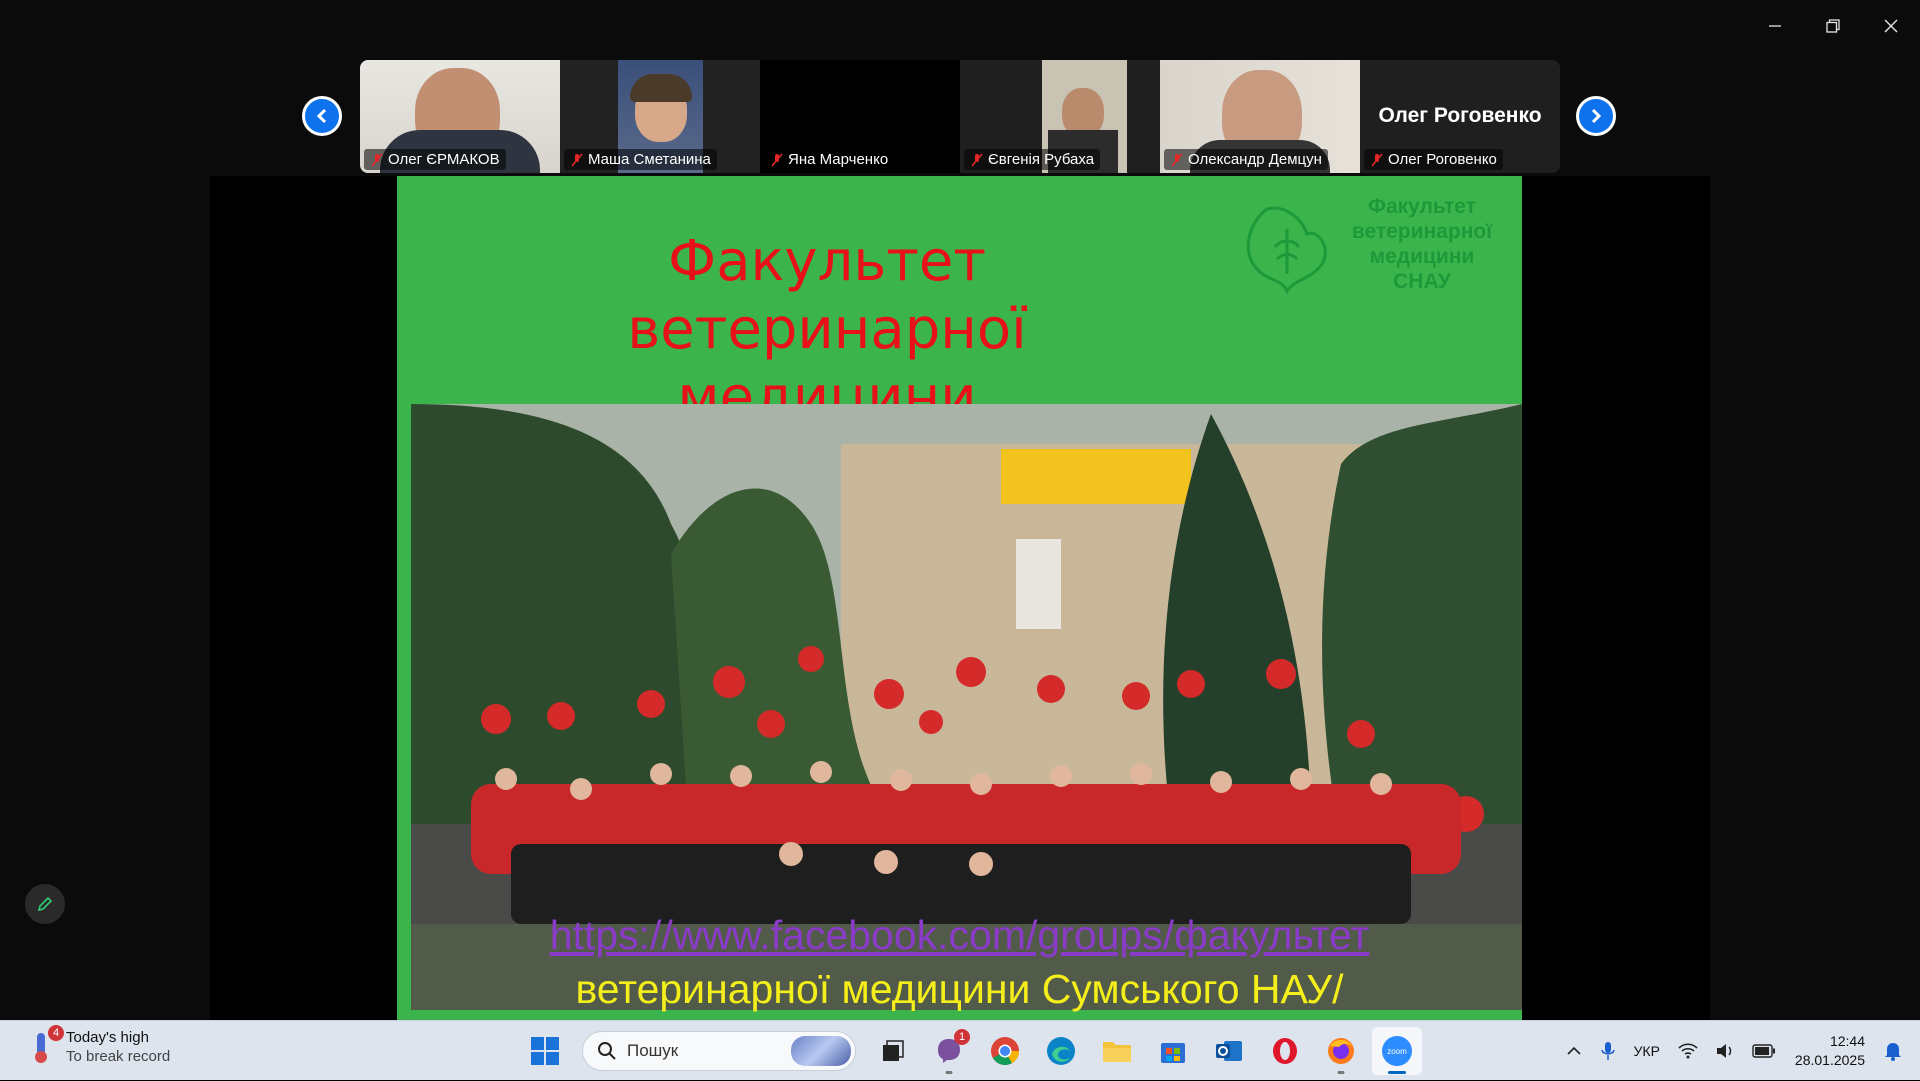 This screenshot has width=1920, height=1081. I want to click on taskbar-task-view, so click(893, 1051).